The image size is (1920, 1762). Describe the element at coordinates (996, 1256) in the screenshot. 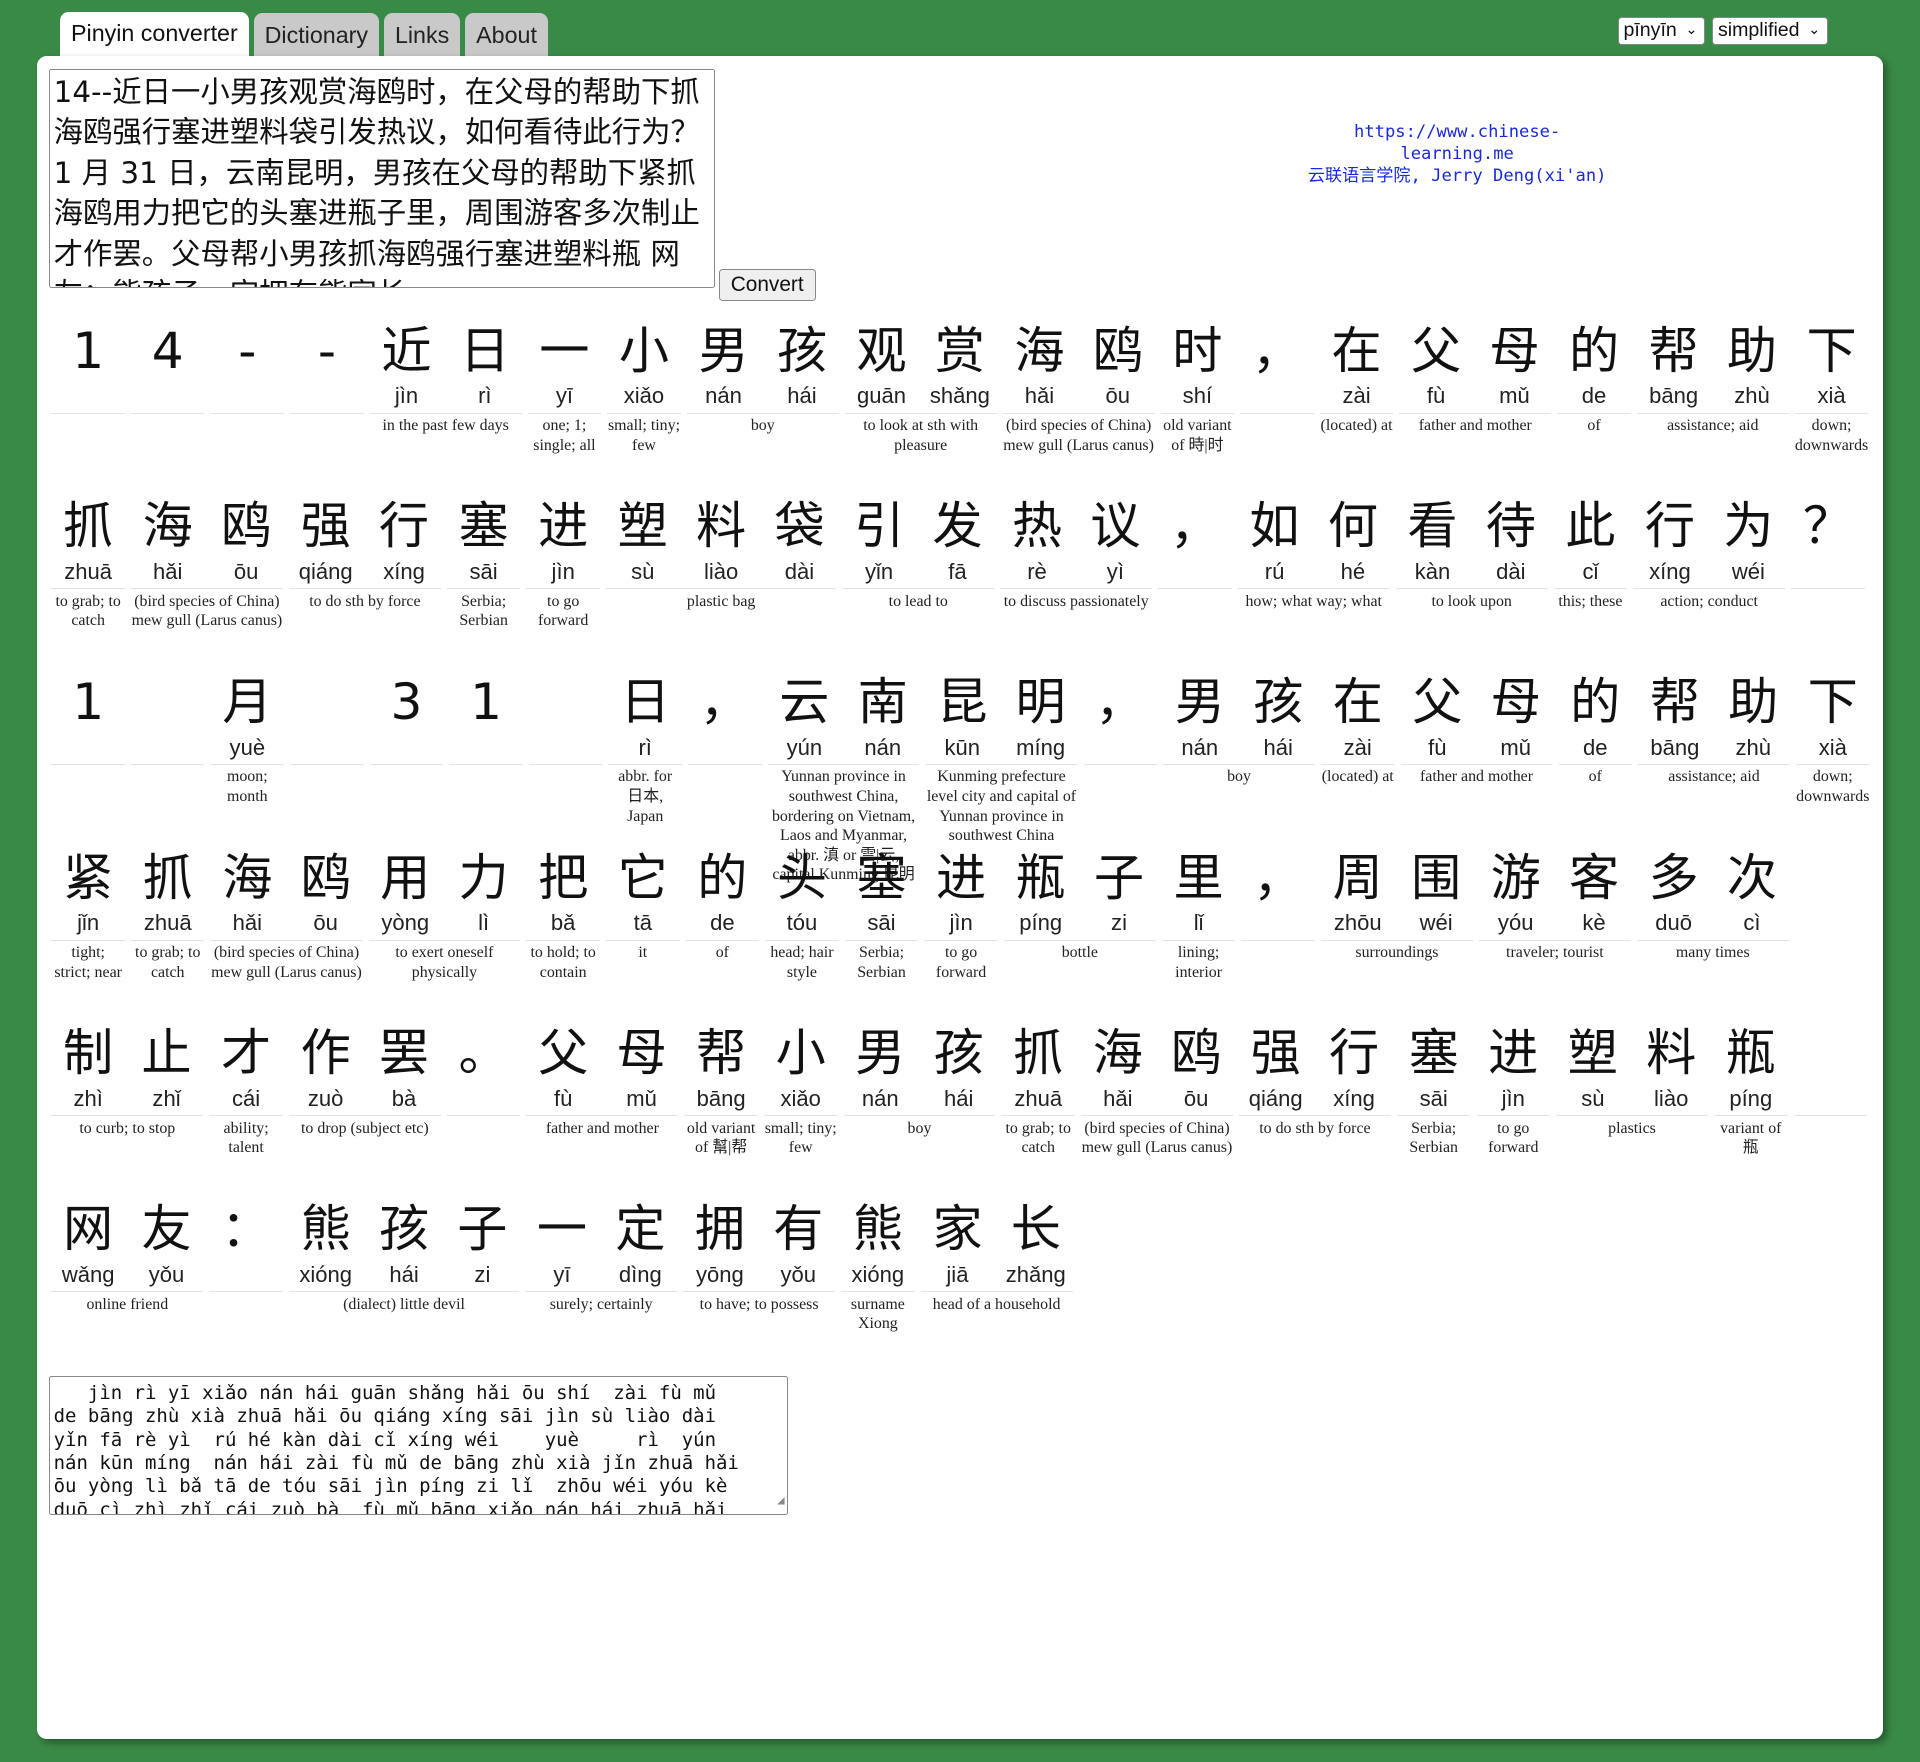

I see `word-unit: 家 jiā 长 zhǎng head of a household` at that location.